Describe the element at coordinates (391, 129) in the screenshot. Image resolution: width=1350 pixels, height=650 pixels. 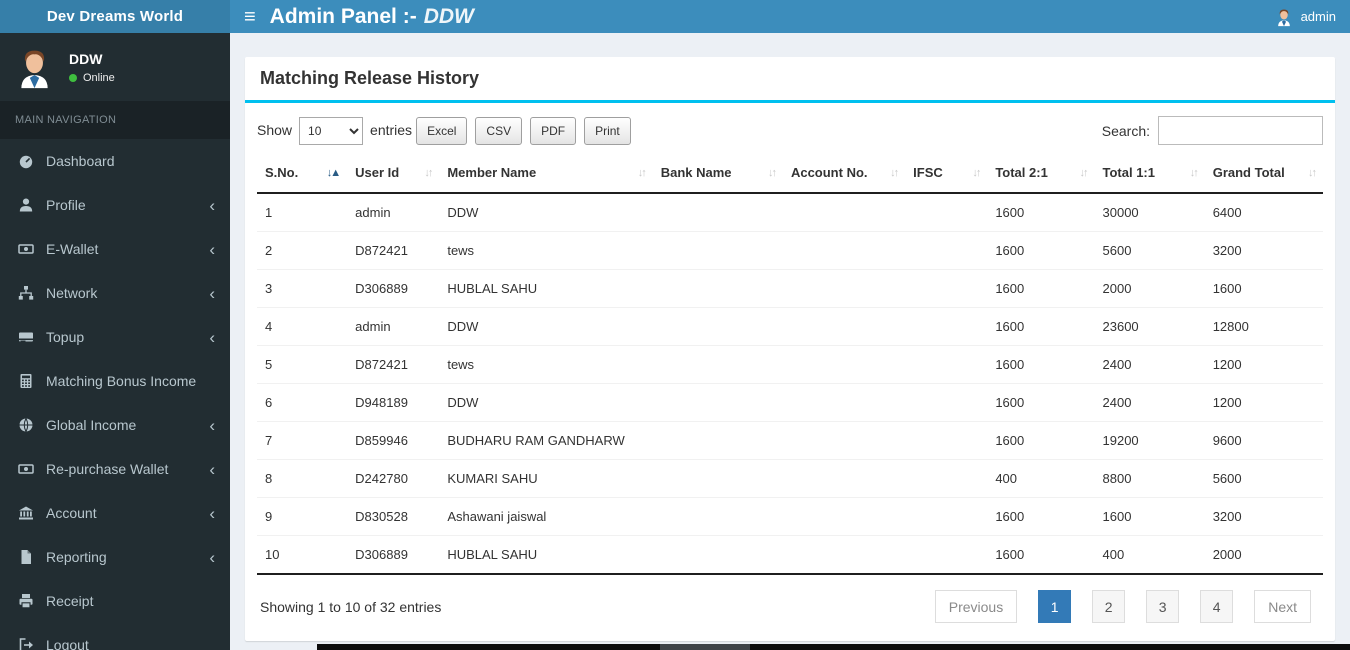
I see `entries-label: entries` at that location.